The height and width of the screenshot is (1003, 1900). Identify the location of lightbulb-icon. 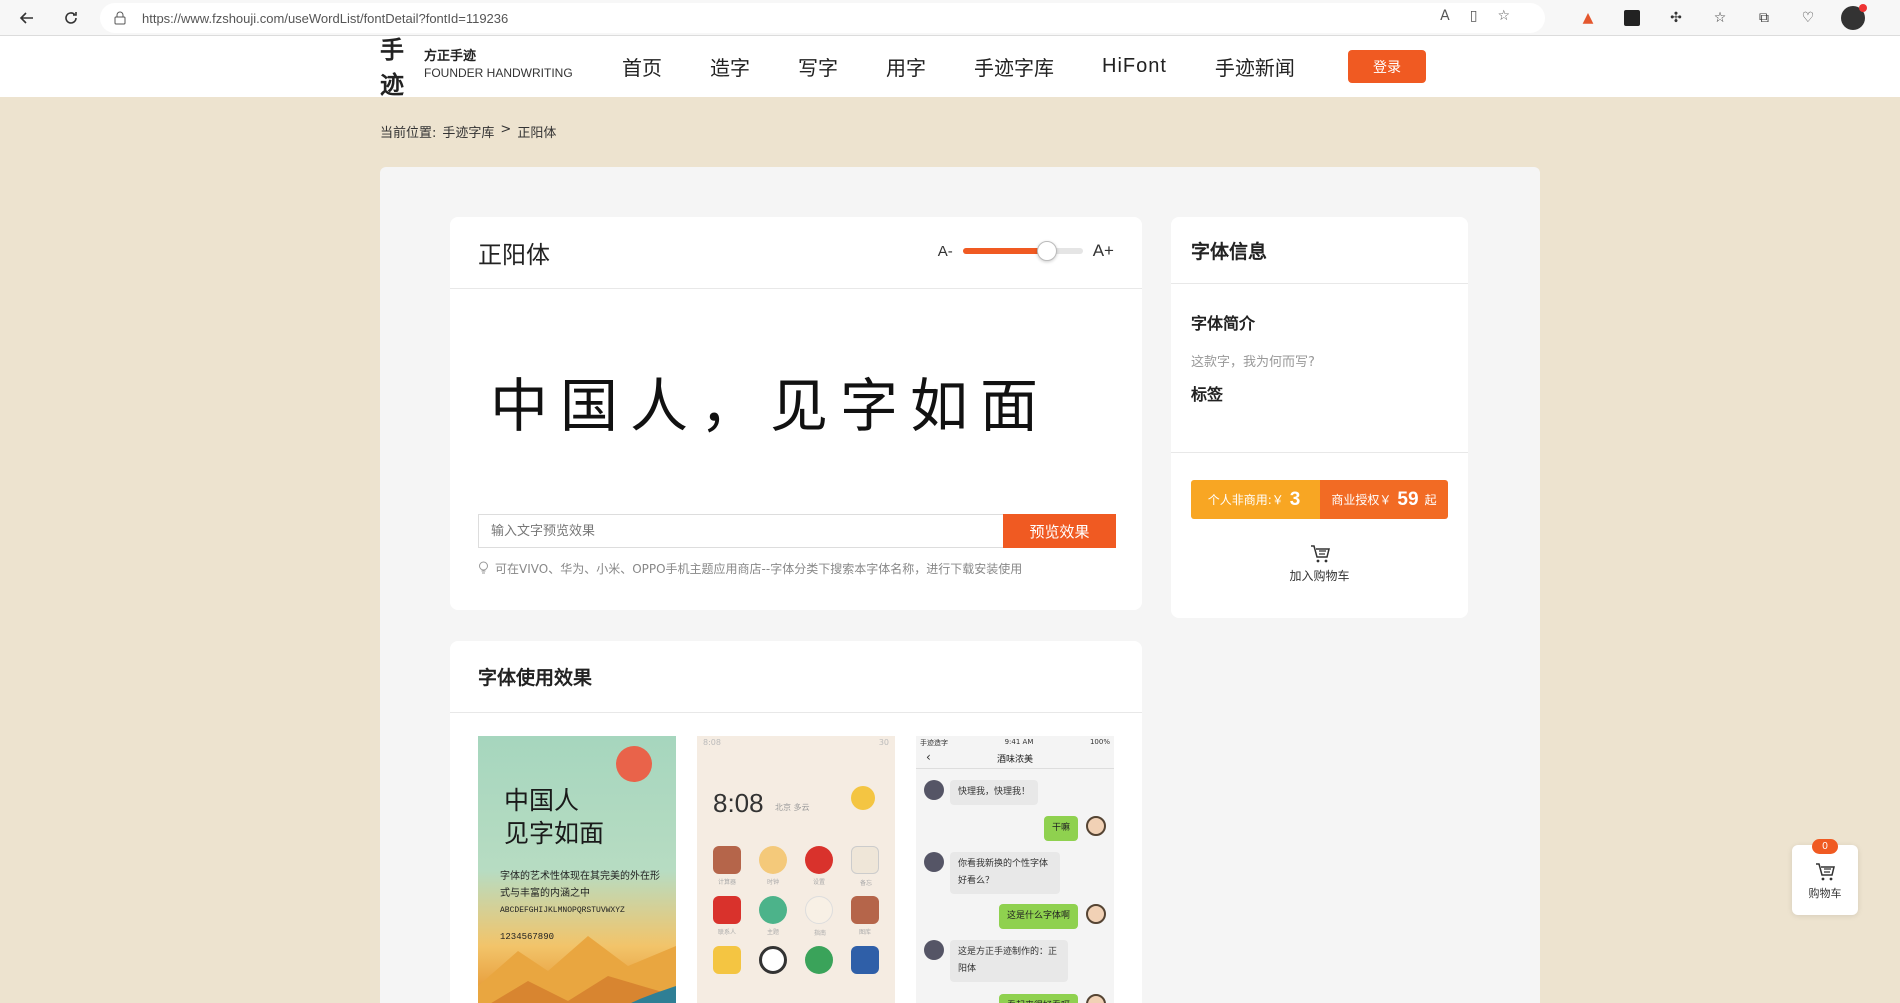
(483, 569).